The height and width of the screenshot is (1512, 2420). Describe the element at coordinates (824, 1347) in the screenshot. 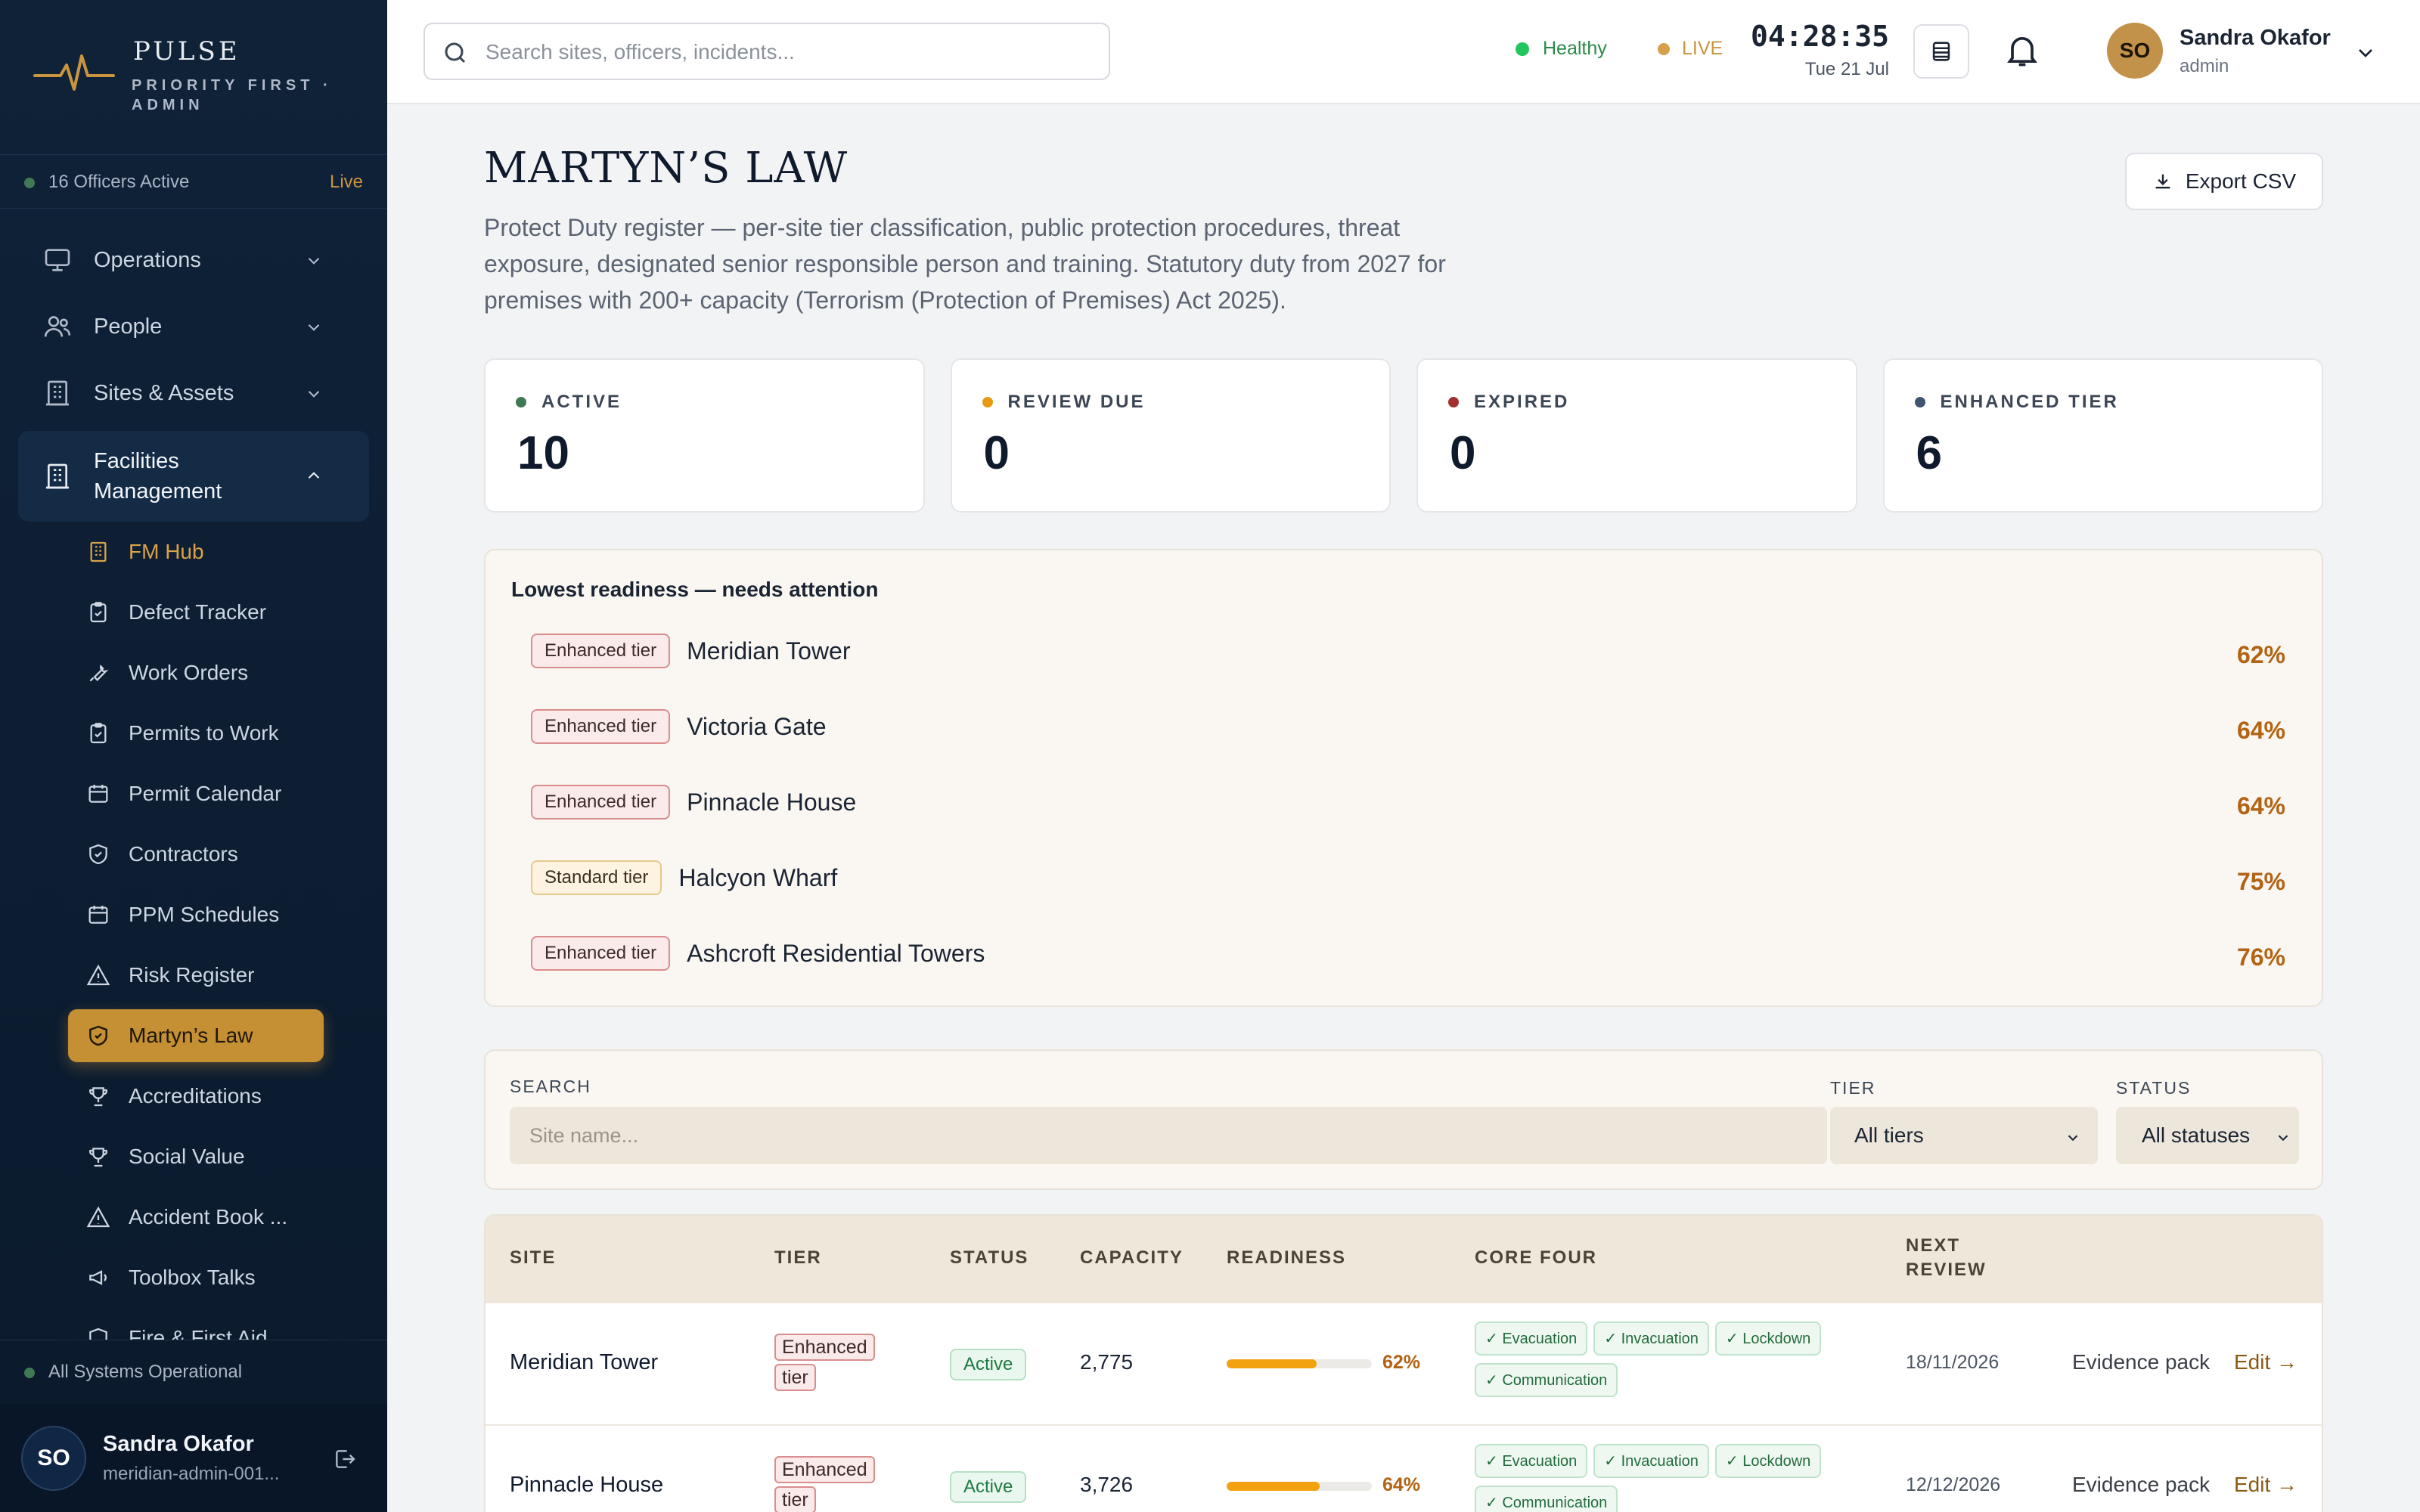

I see `tier-line-1: Enhanced` at that location.